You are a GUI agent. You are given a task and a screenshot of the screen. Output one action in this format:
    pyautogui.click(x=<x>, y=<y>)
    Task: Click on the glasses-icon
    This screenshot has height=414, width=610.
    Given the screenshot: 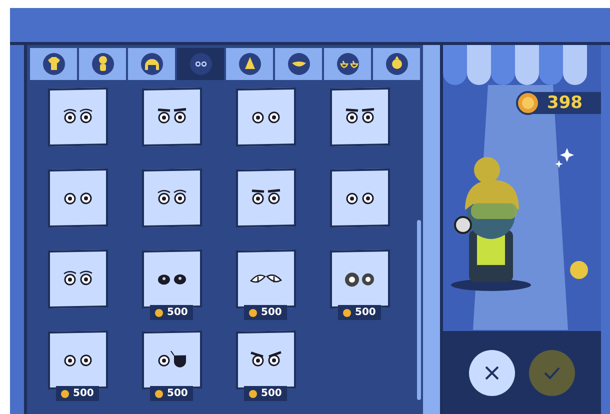 What is the action you would take?
    pyautogui.click(x=348, y=64)
    